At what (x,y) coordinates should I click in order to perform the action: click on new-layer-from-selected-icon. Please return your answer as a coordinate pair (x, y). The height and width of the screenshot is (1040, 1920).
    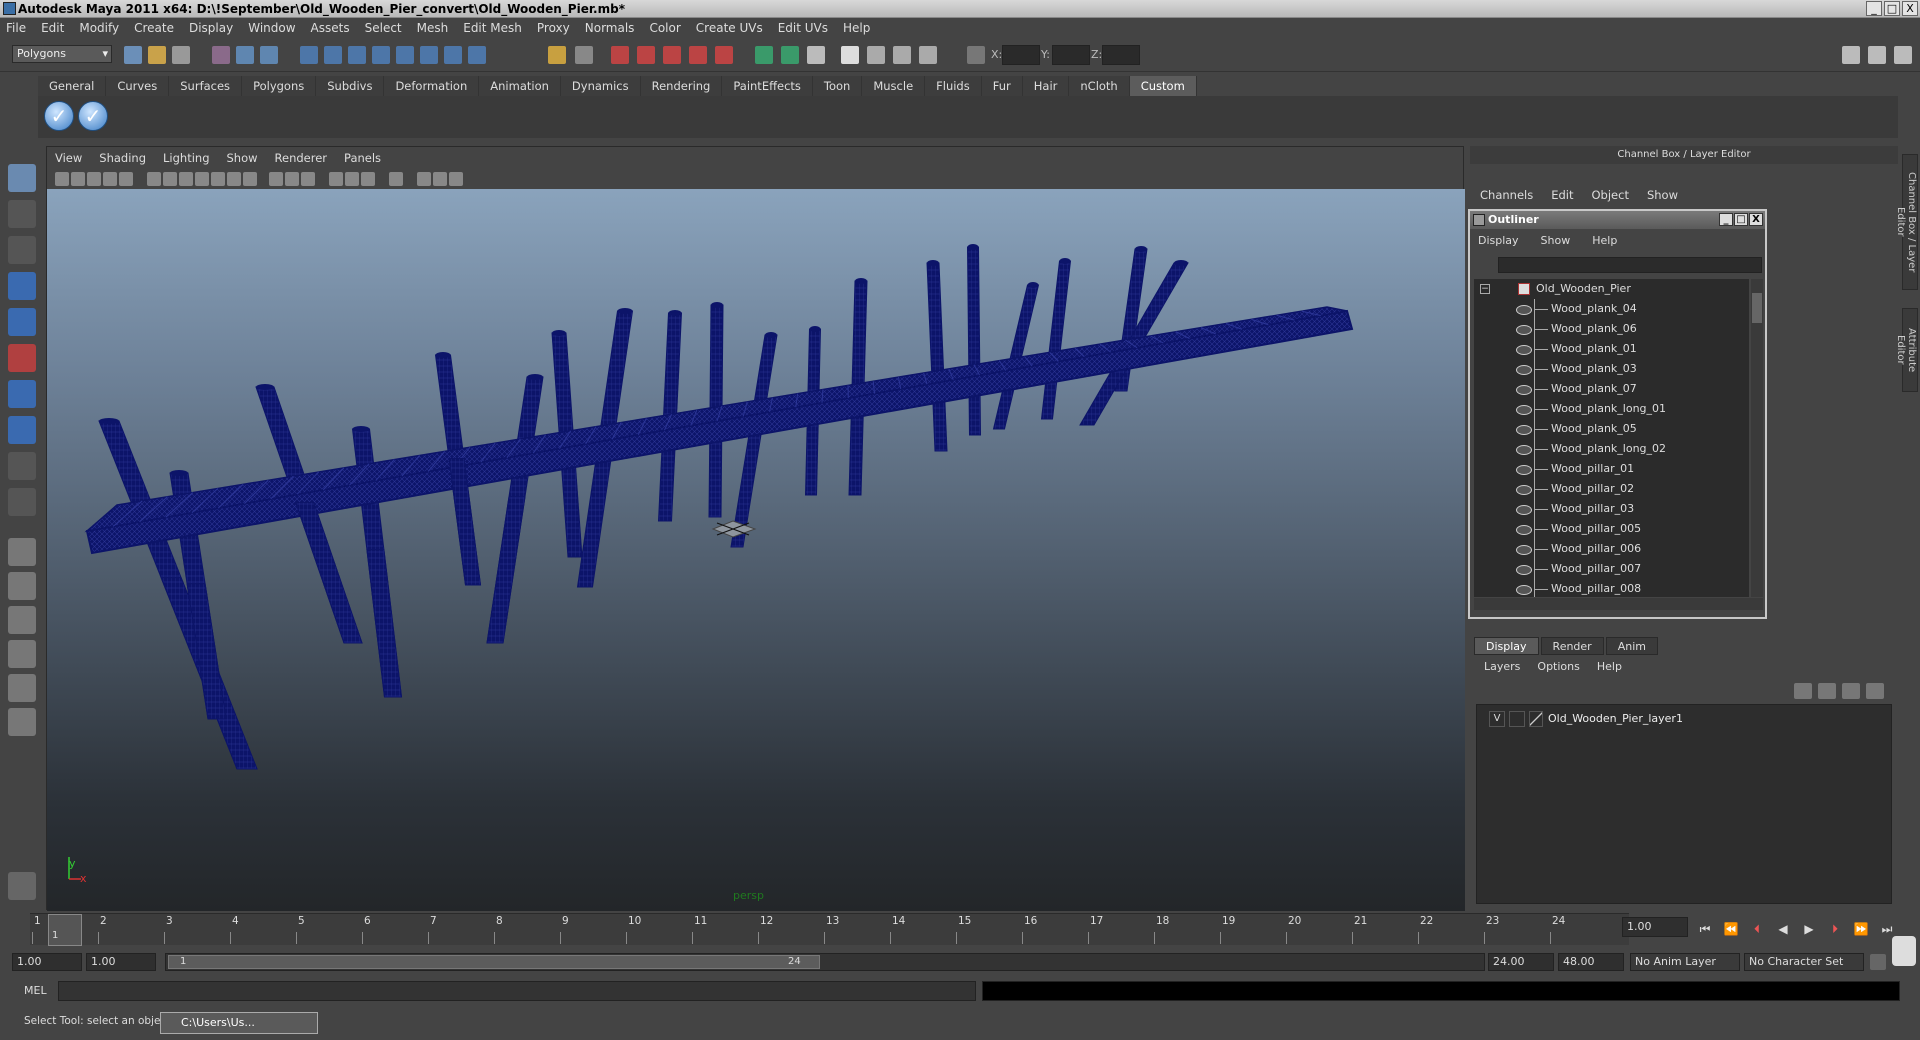
    Looking at the image, I should click on (1875, 691).